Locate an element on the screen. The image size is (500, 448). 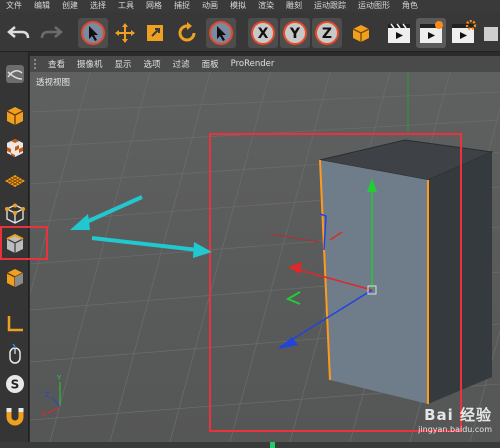
menu-item-edit: 编辑 is located at coordinates (42, 6).